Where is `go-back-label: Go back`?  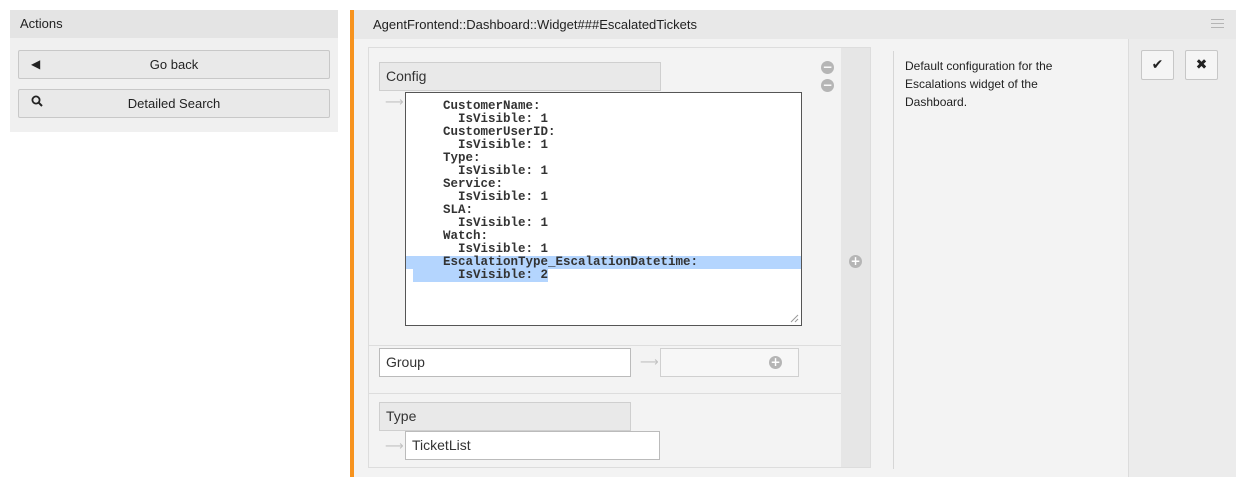
go-back-label: Go back is located at coordinates (174, 64).